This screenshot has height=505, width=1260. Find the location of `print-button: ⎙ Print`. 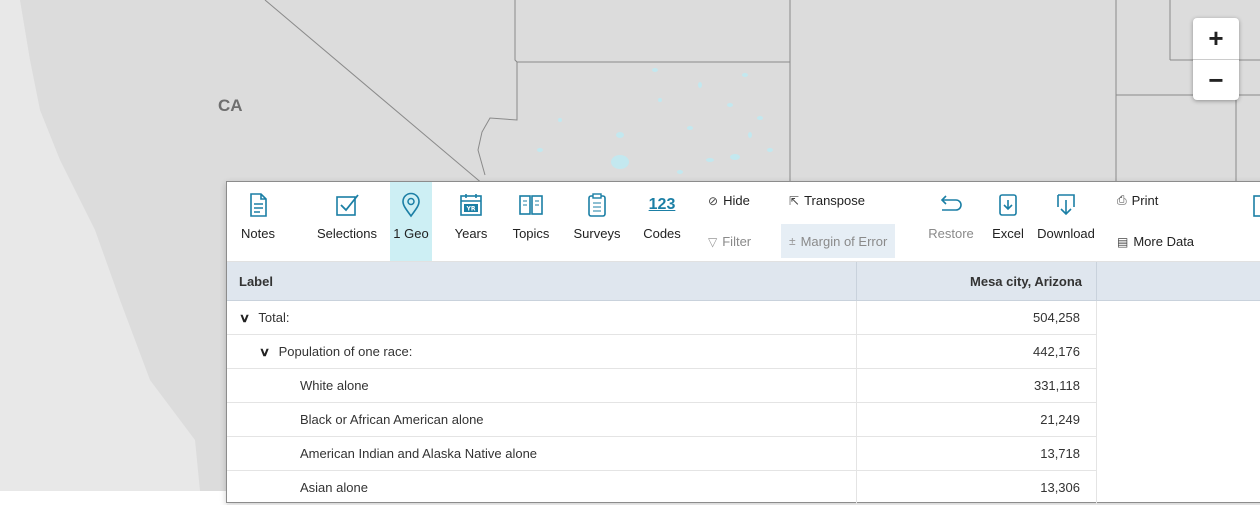

print-button: ⎙ Print is located at coordinates (1137, 200).